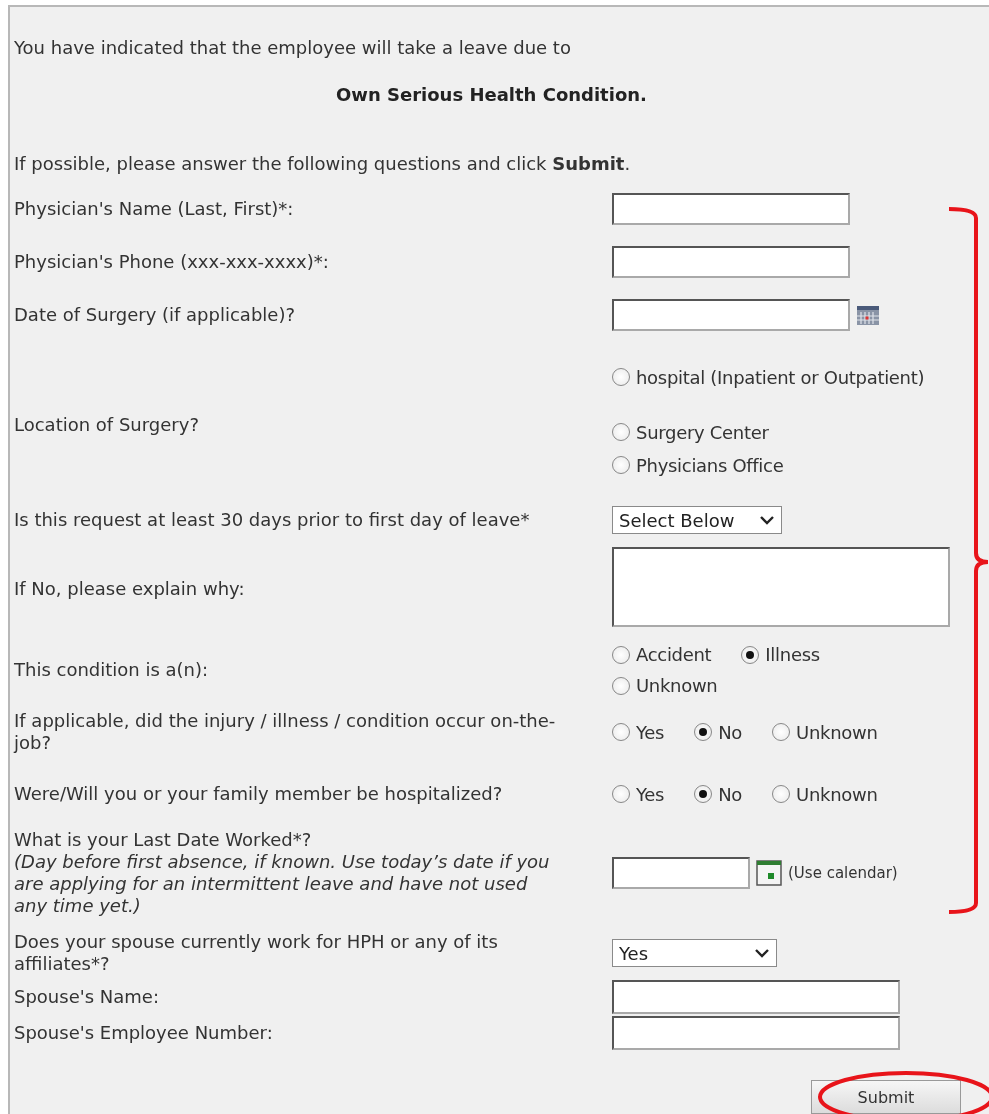 Image resolution: width=989 pixels, height=1114 pixels. I want to click on select-dropdown: Select Below, so click(697, 520).